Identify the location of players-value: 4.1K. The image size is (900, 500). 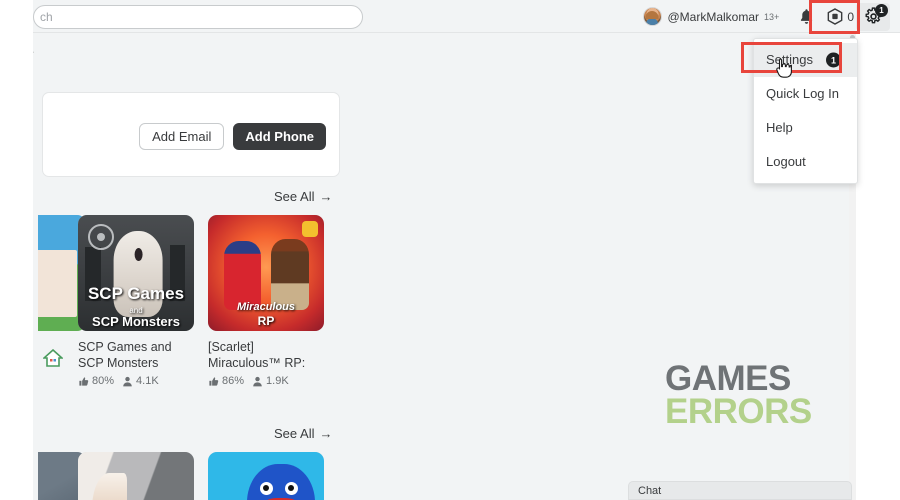
(147, 381).